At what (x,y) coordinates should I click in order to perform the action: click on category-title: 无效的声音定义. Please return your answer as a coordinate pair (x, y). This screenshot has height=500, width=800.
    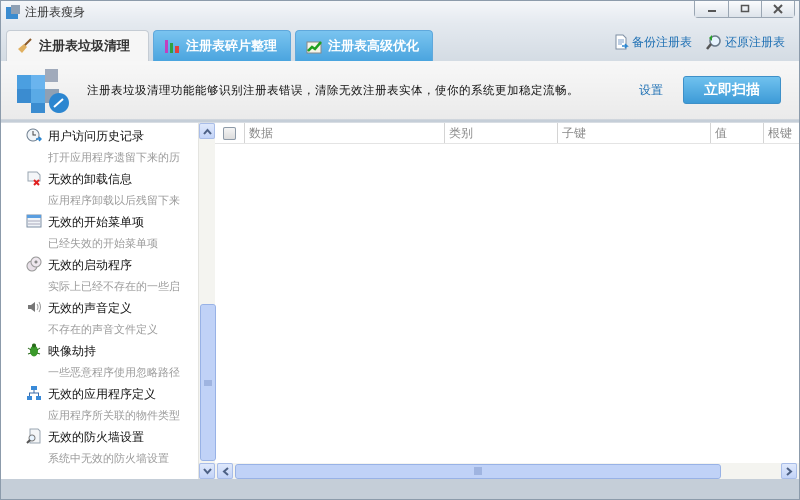
    Looking at the image, I should click on (123, 310).